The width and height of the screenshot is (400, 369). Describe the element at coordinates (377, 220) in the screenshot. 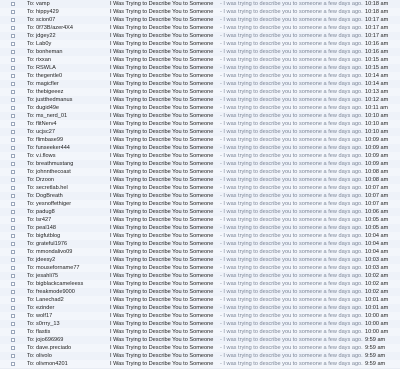

I see `timestamp: 10:05 am` at that location.